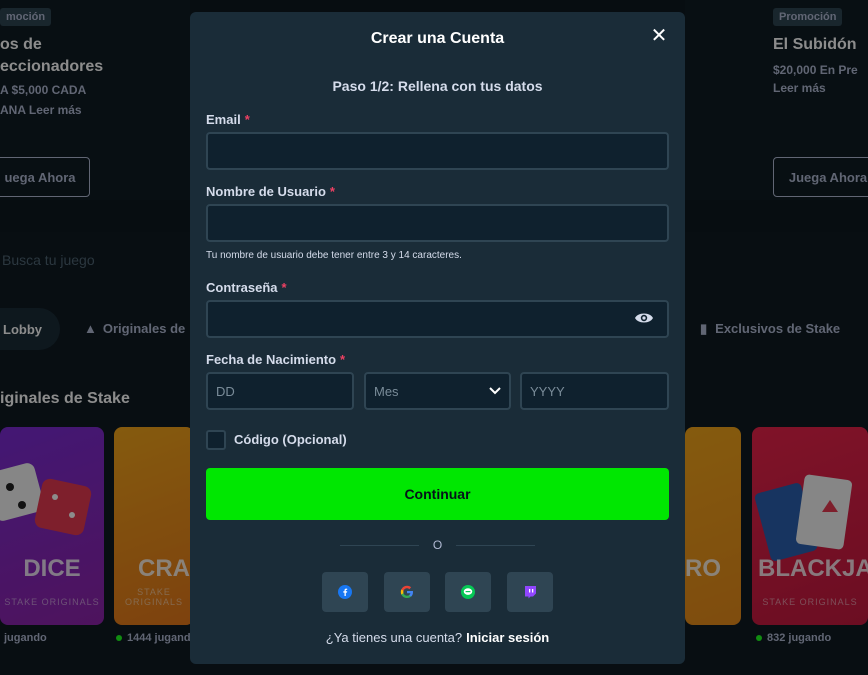  I want to click on google-icon, so click(406, 591).